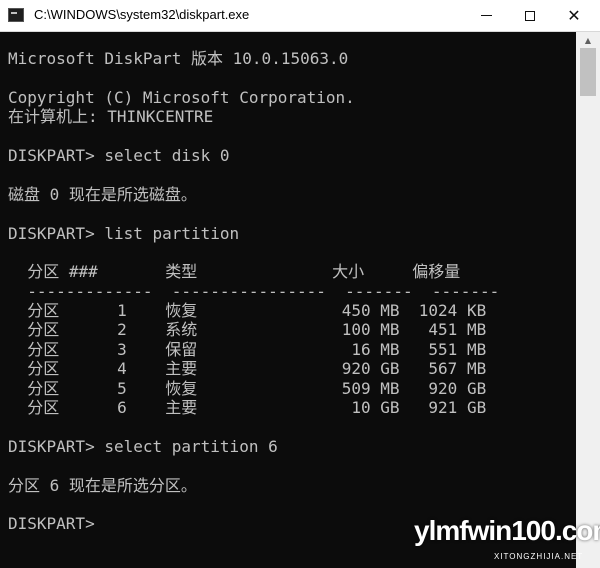 The height and width of the screenshot is (568, 600). Describe the element at coordinates (588, 300) in the screenshot. I see `vertical-scrollbar: ▲` at that location.